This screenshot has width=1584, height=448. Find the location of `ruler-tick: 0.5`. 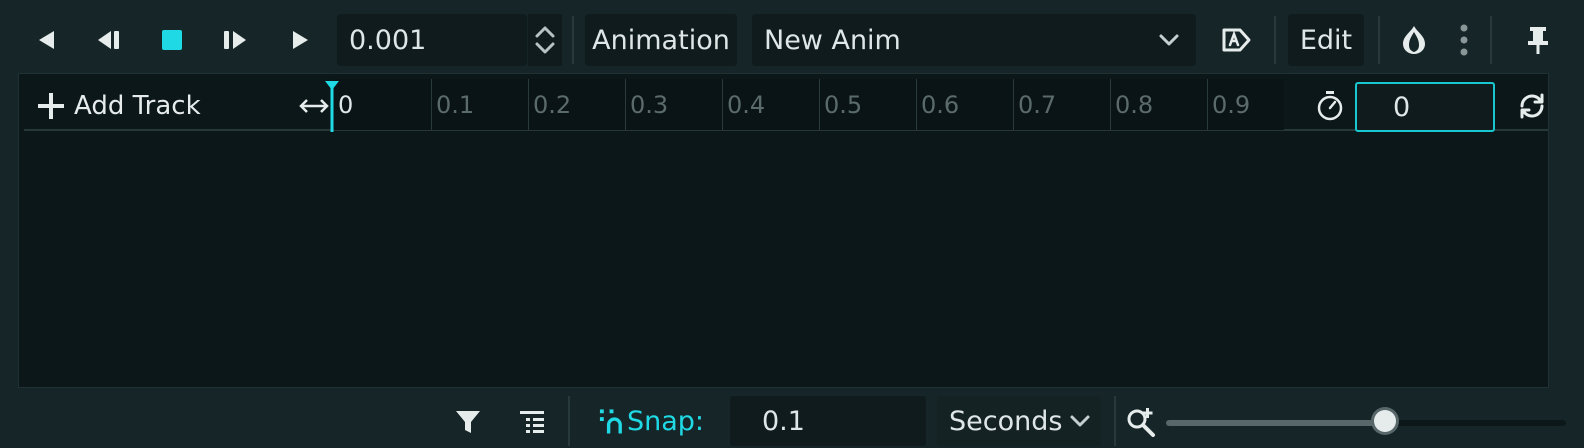

ruler-tick: 0.5 is located at coordinates (840, 104).